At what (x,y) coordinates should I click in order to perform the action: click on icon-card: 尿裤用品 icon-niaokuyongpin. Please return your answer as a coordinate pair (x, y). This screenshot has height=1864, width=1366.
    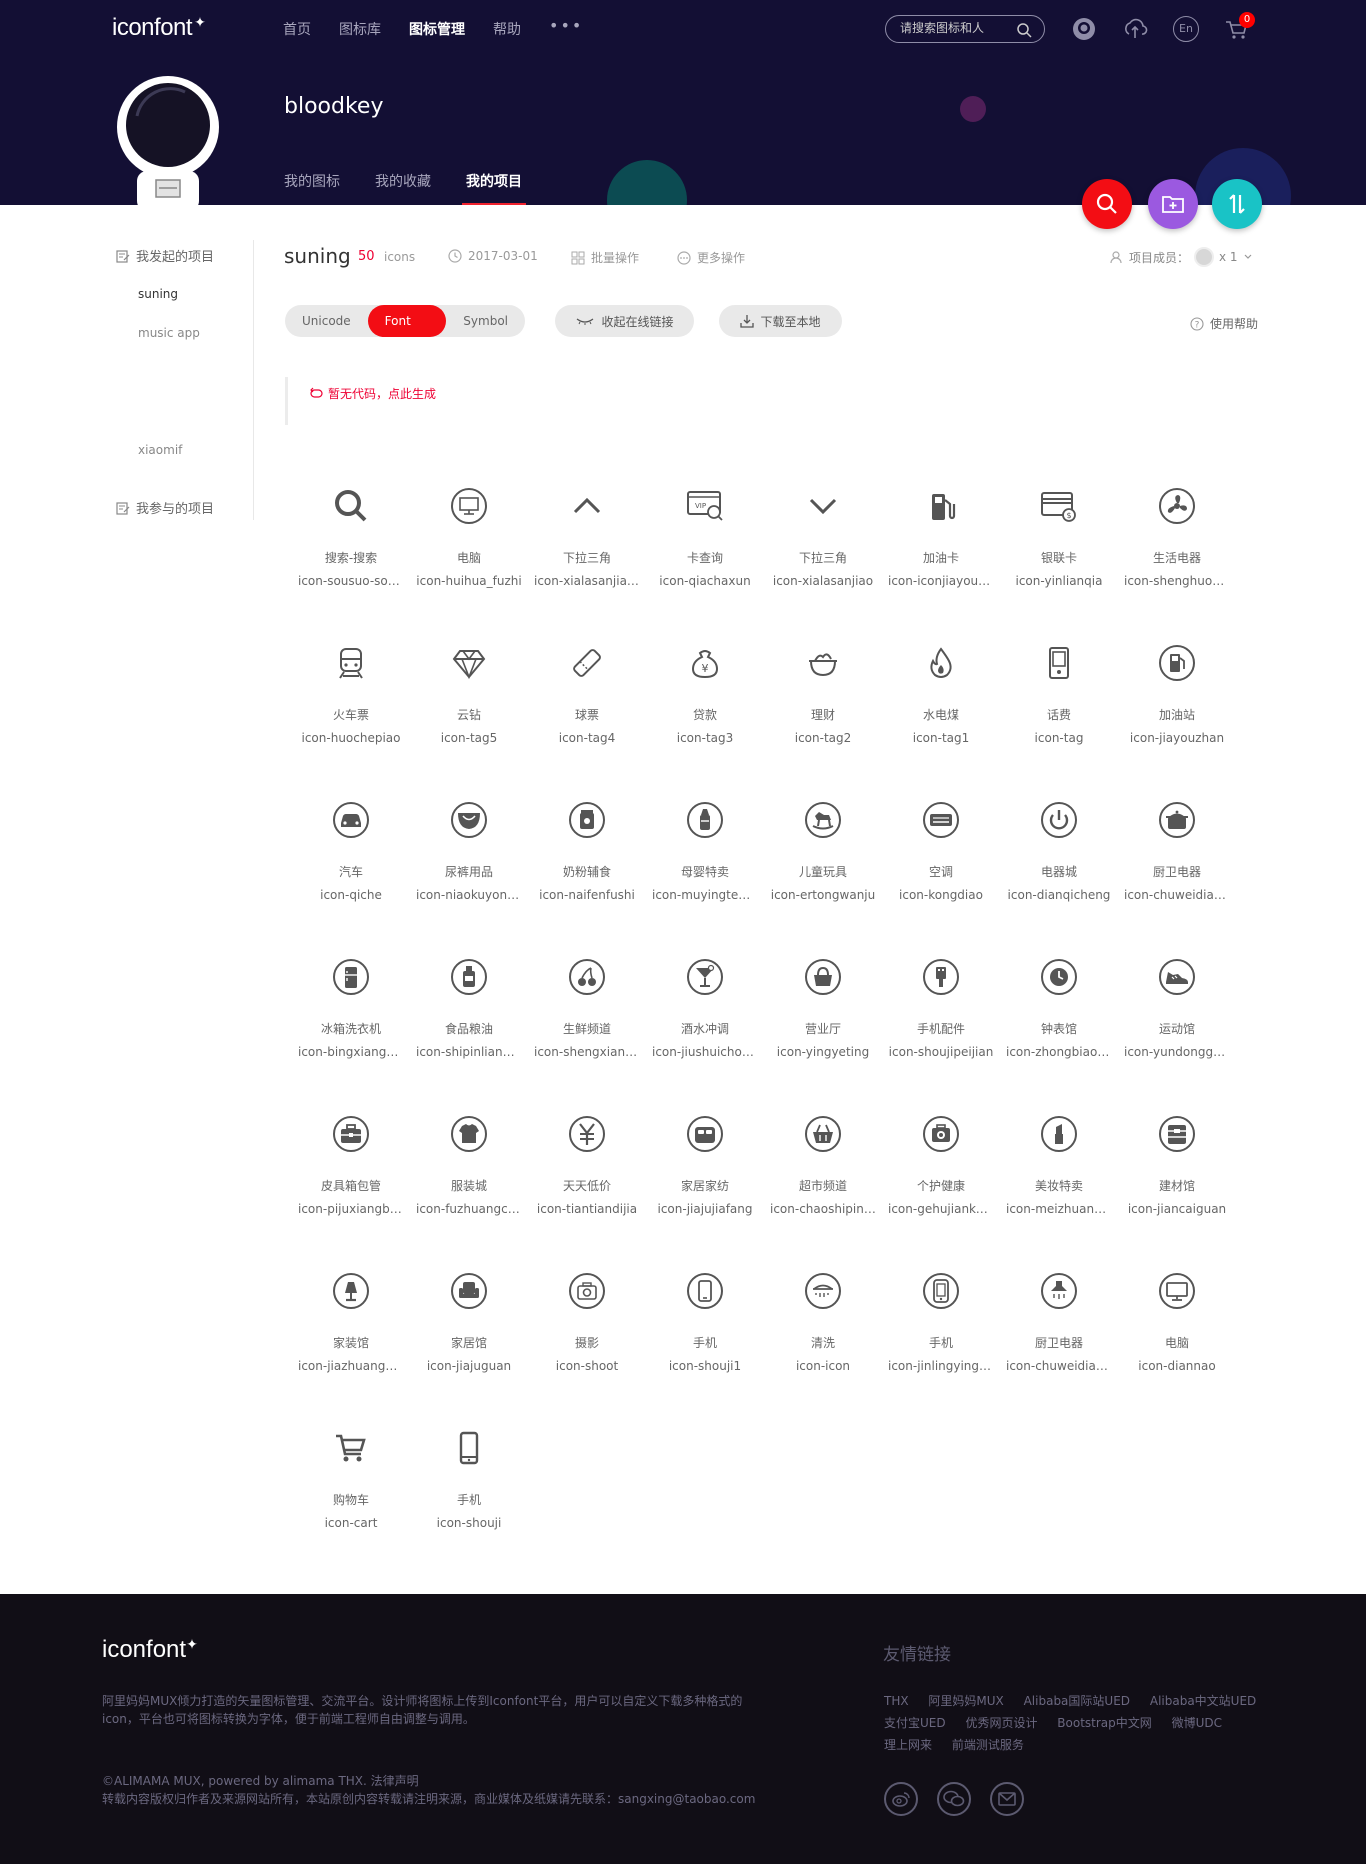
    Looking at the image, I should click on (469, 878).